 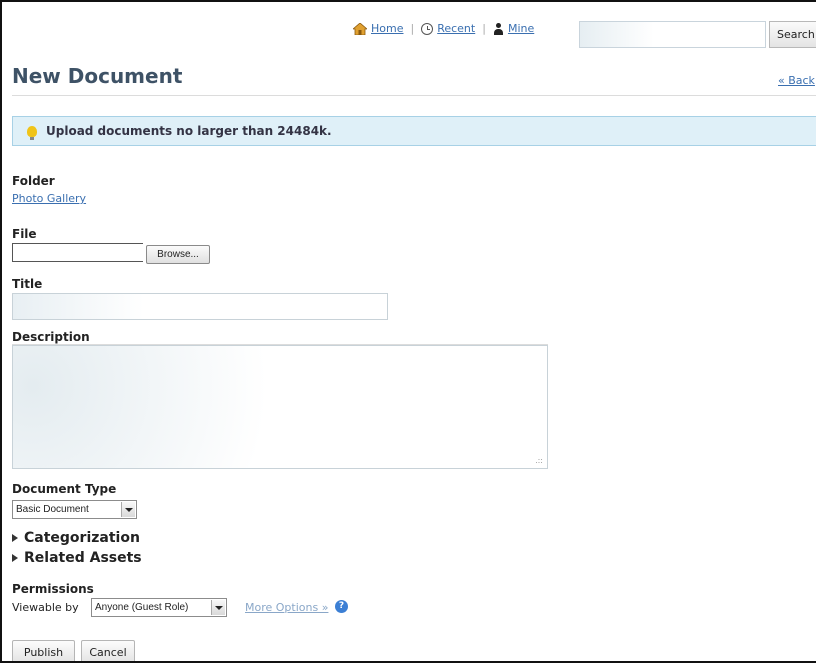 I want to click on related-assets-toggle: Related Assets, so click(x=77, y=558).